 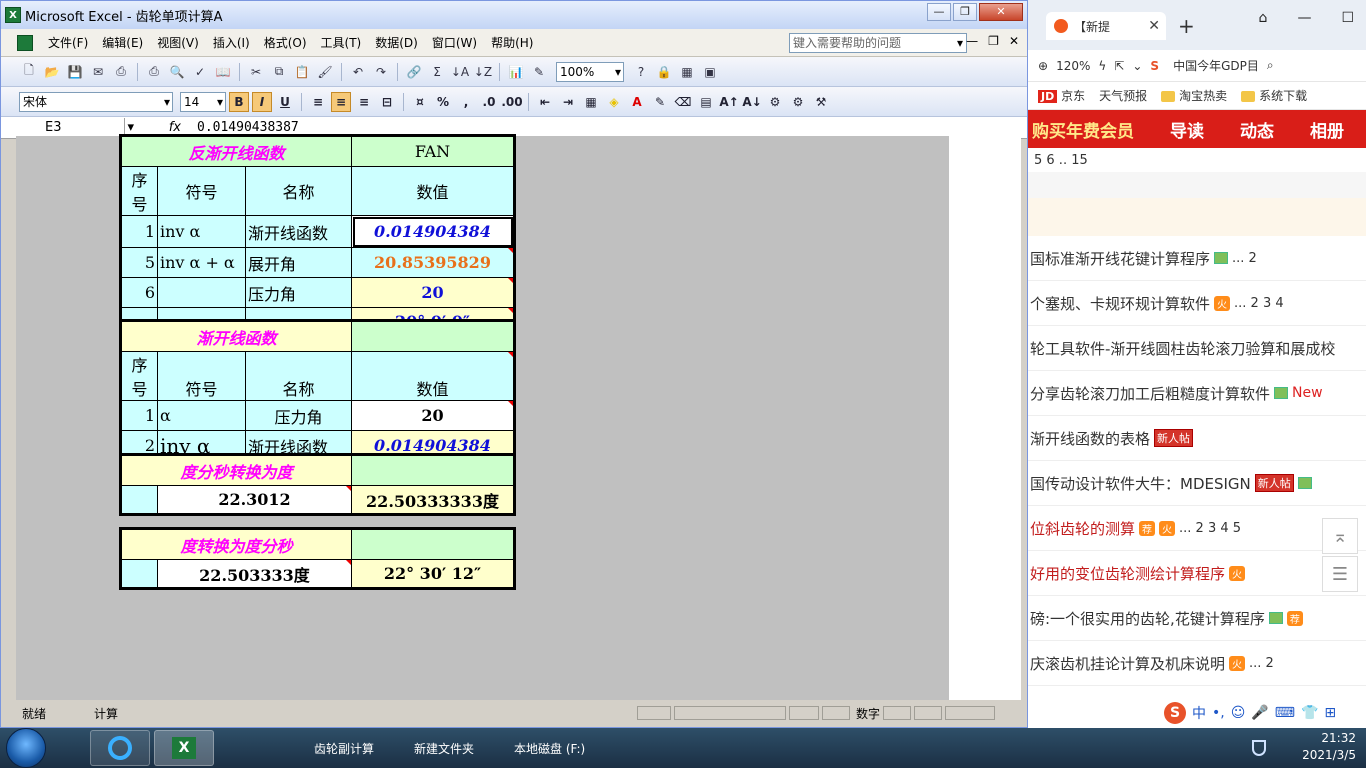 What do you see at coordinates (298, 262) in the screenshot?
I see `cell: 展开角` at bounding box center [298, 262].